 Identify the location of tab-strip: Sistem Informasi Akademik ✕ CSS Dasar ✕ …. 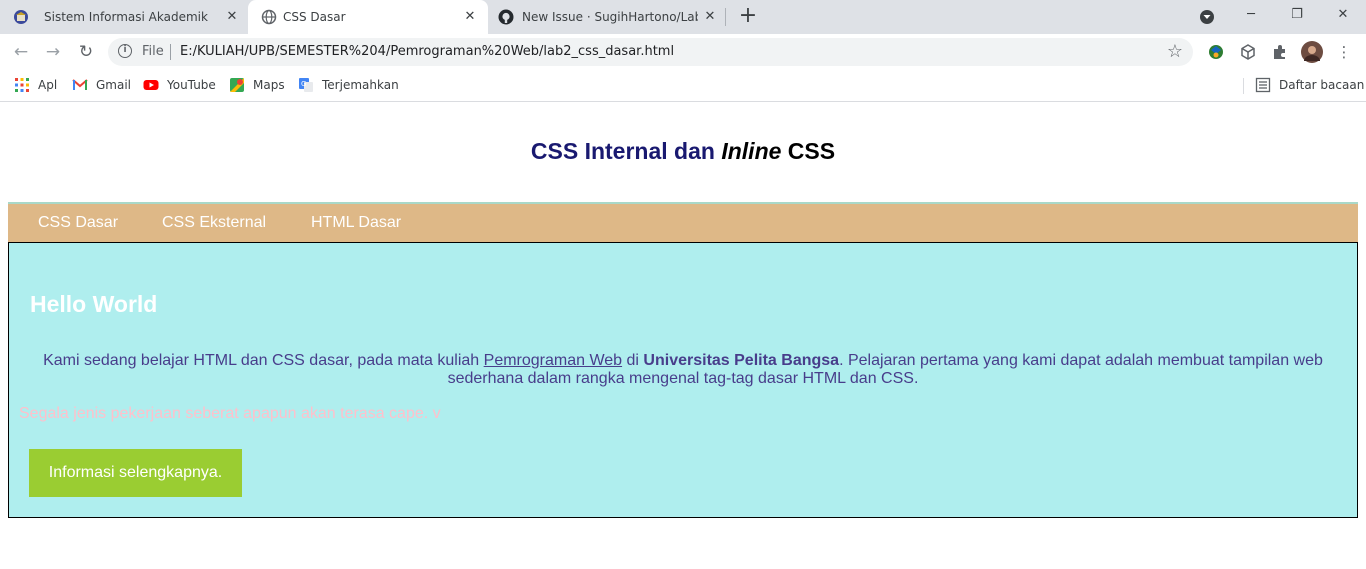
(683, 17).